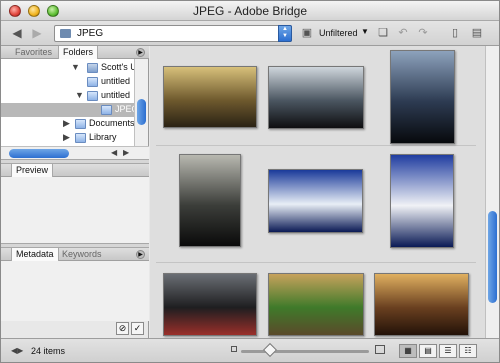 The image size is (500, 363). What do you see at coordinates (338, 33) in the screenshot?
I see `filter-dropdown: Unfiltered` at bounding box center [338, 33].